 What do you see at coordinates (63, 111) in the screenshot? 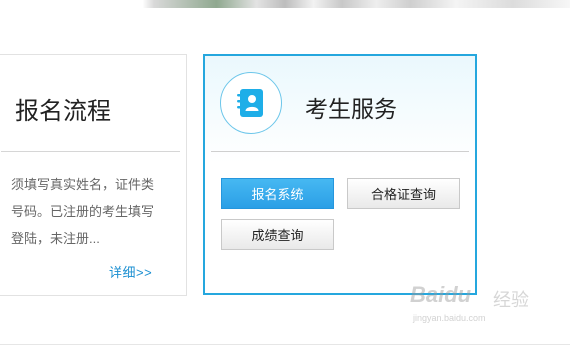
I see `card-title: 报名流程` at bounding box center [63, 111].